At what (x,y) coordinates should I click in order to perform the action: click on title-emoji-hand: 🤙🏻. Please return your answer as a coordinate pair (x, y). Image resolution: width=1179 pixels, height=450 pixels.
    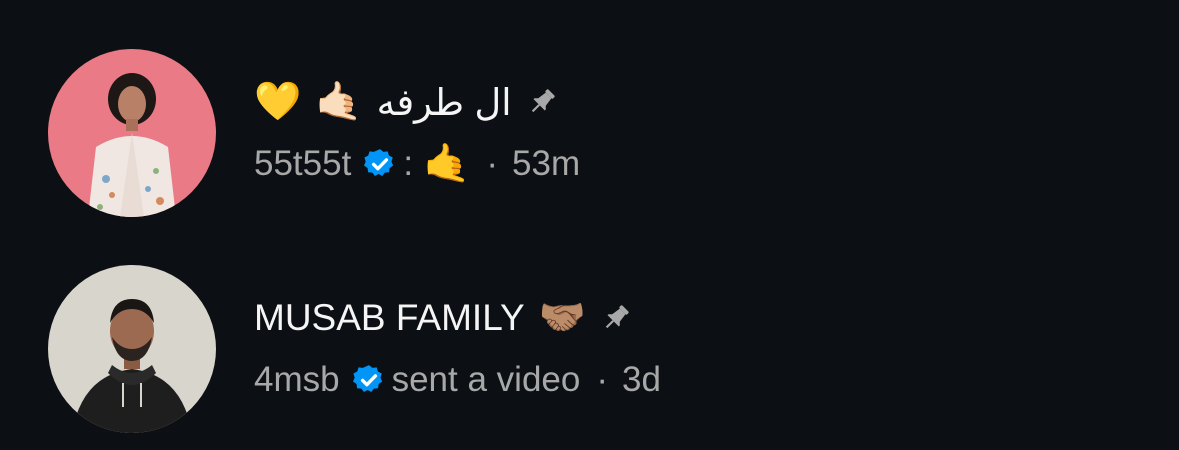
    Looking at the image, I should click on (339, 102).